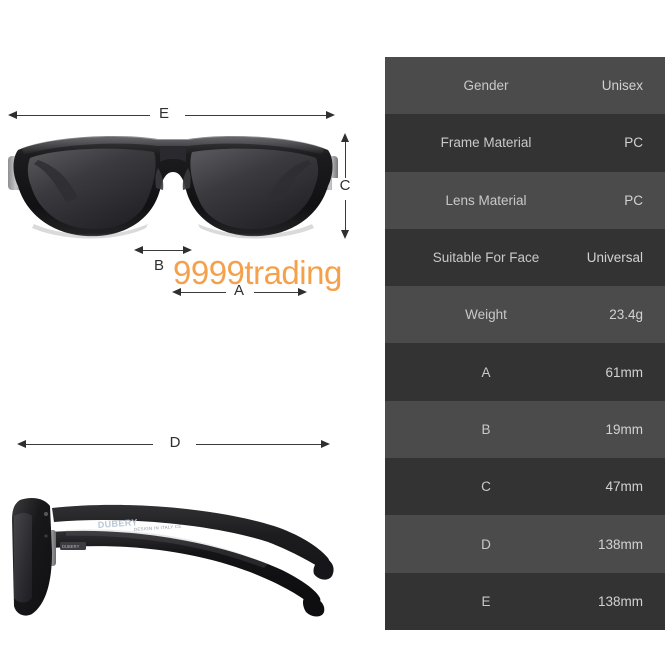  Describe the element at coordinates (325, 444) in the screenshot. I see `arrow-head-d-right` at that location.